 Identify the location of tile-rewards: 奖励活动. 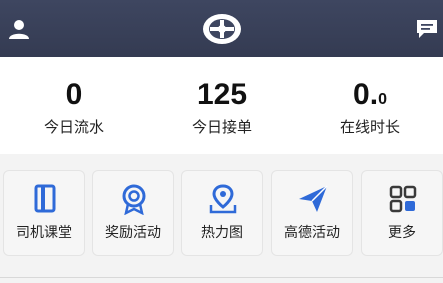
(133, 213).